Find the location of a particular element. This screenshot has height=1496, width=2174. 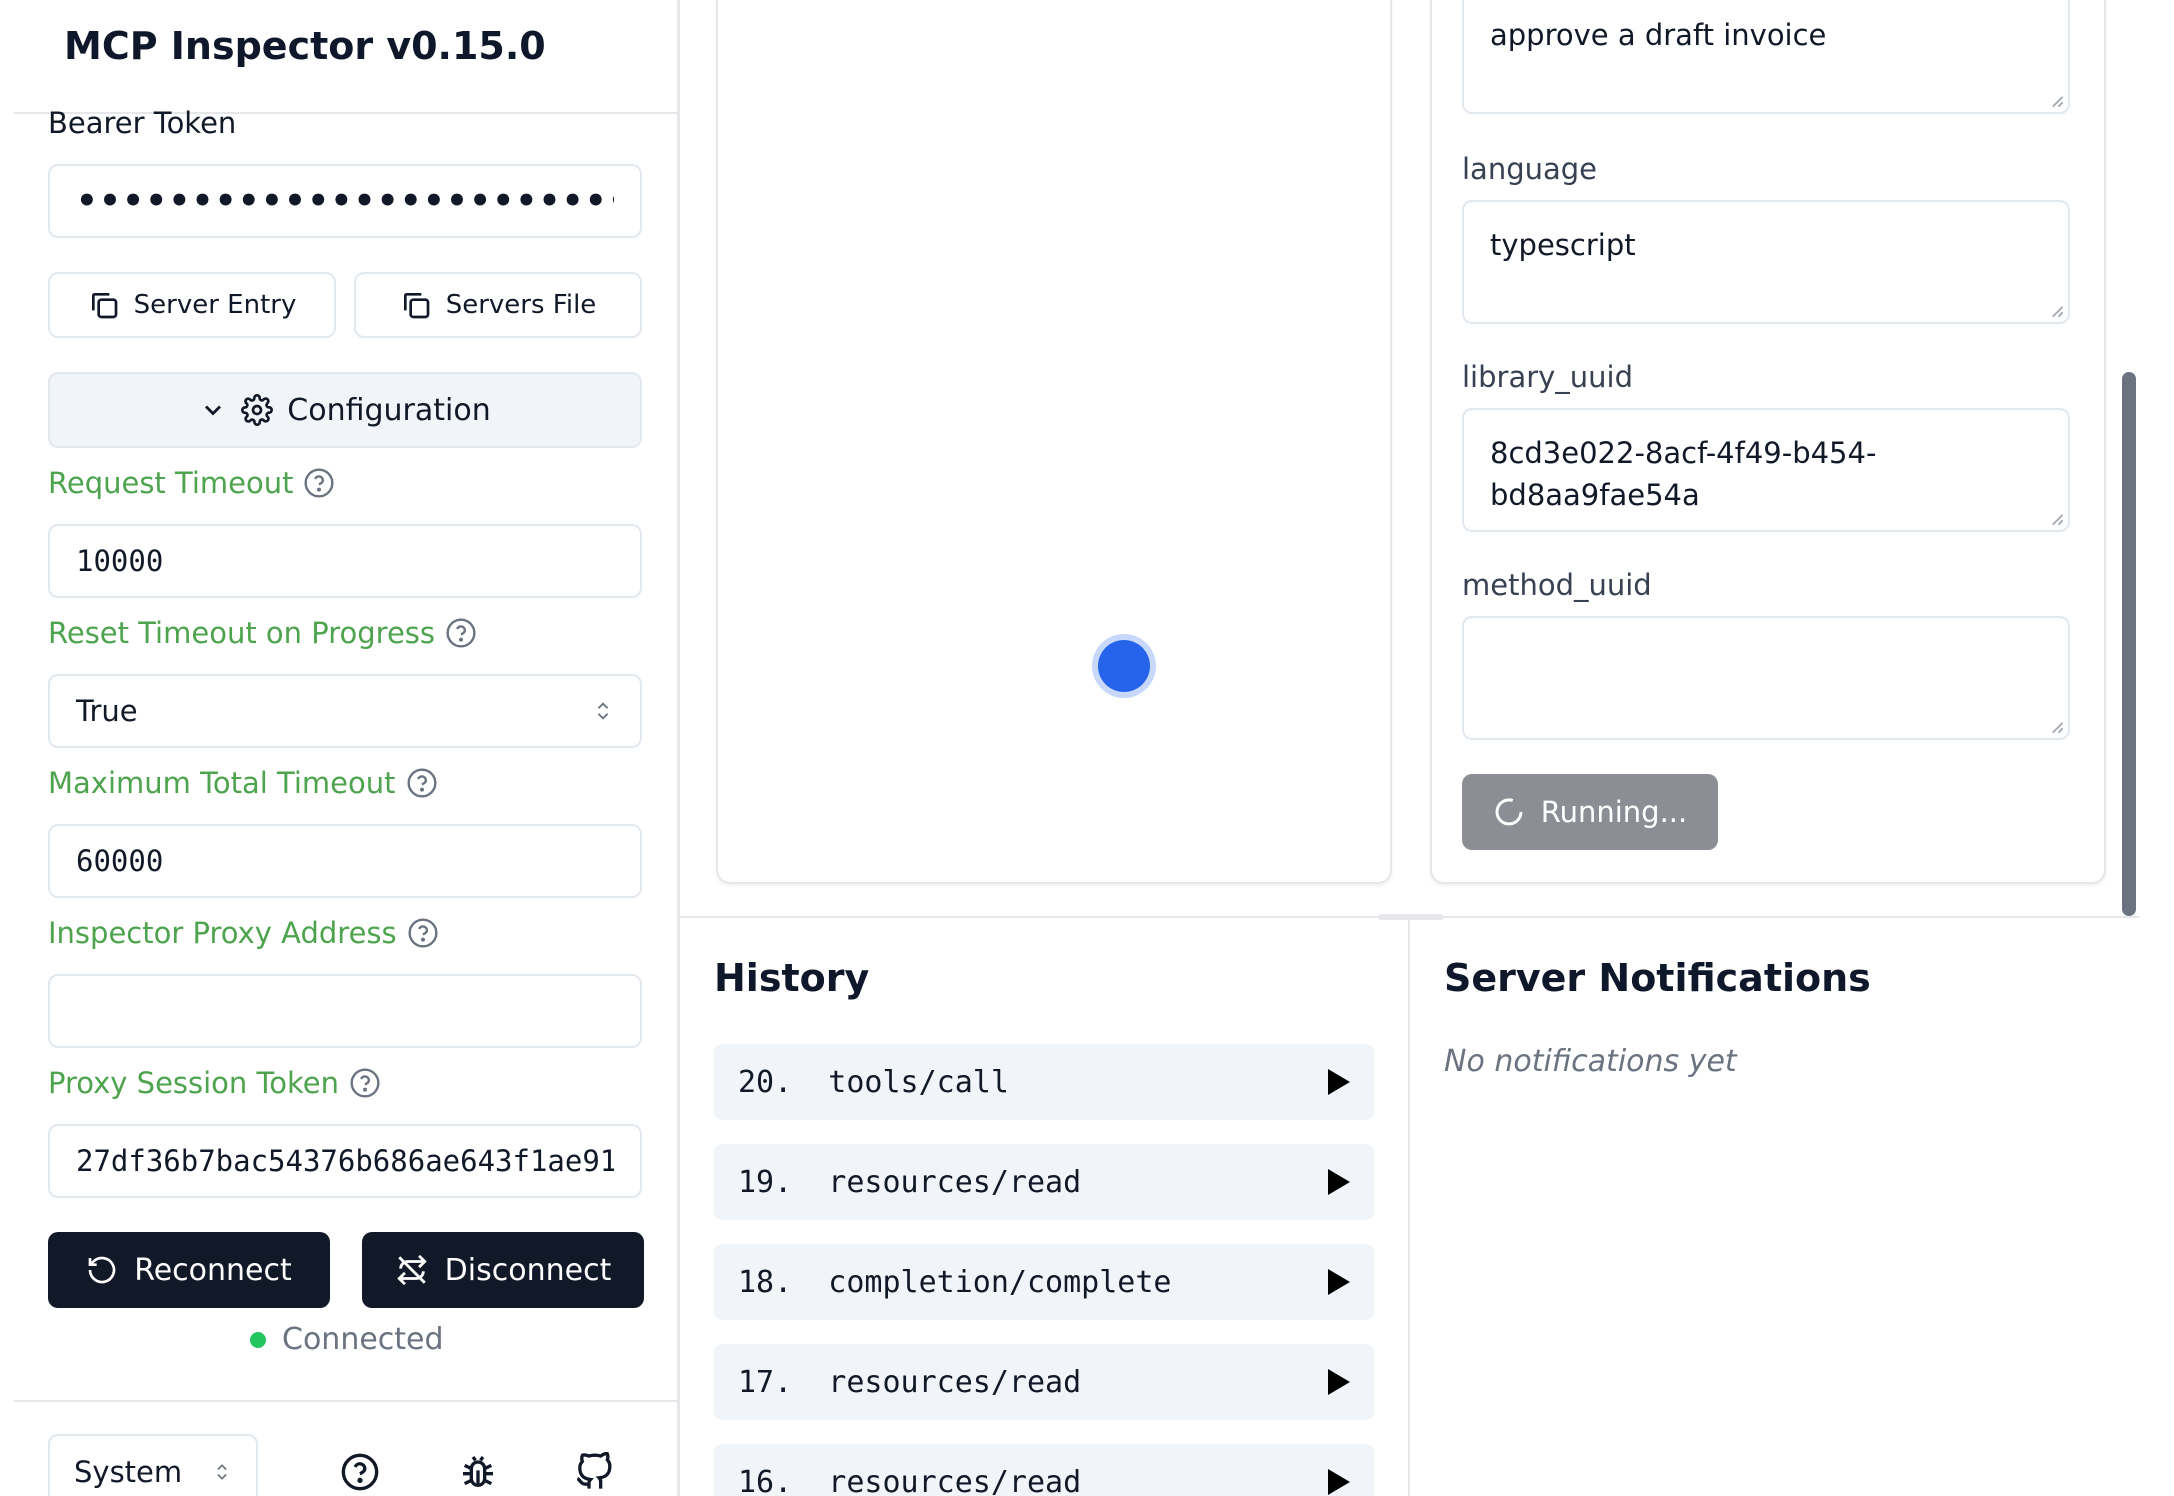

history-item-label: 17. resources/read is located at coordinates (910, 1382).